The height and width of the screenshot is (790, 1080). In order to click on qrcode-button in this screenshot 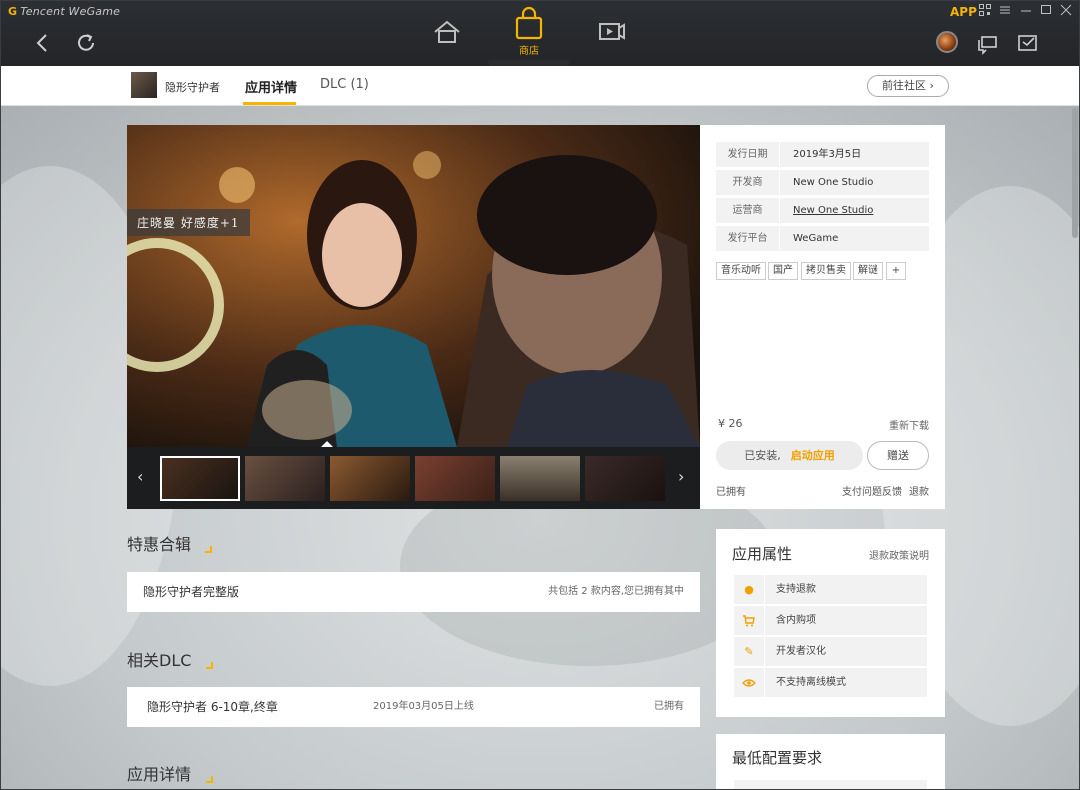, I will do `click(985, 11)`.